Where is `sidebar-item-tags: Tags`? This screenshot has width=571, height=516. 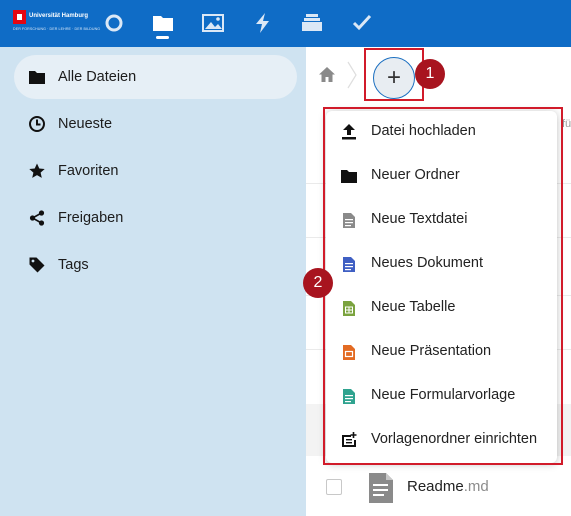 sidebar-item-tags: Tags is located at coordinates (155, 265).